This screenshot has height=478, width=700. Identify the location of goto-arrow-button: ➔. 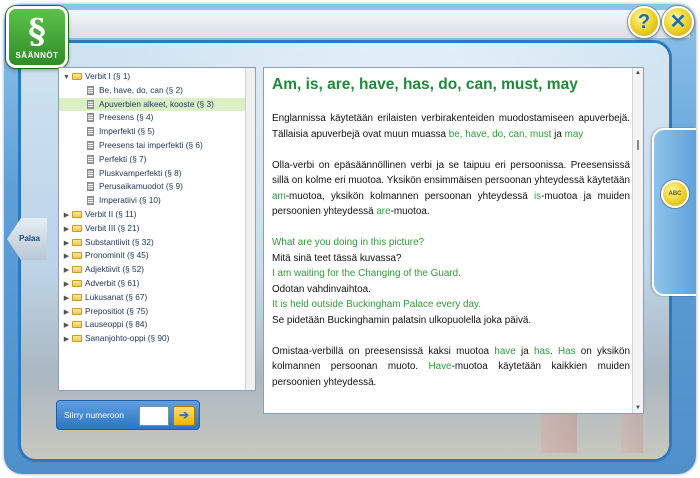
(184, 416).